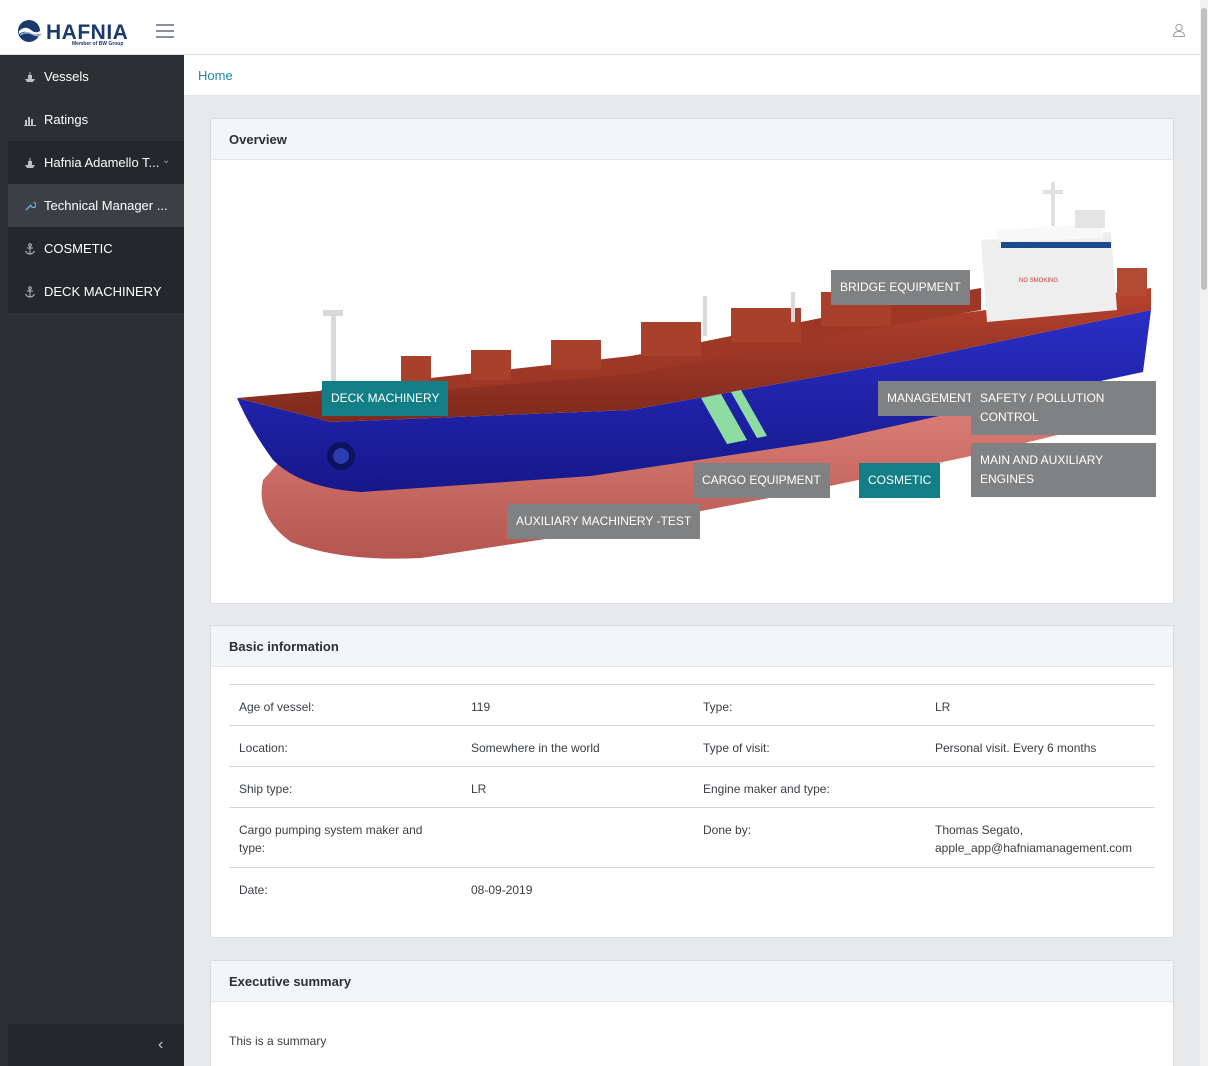  I want to click on user-icon, so click(1179, 30).